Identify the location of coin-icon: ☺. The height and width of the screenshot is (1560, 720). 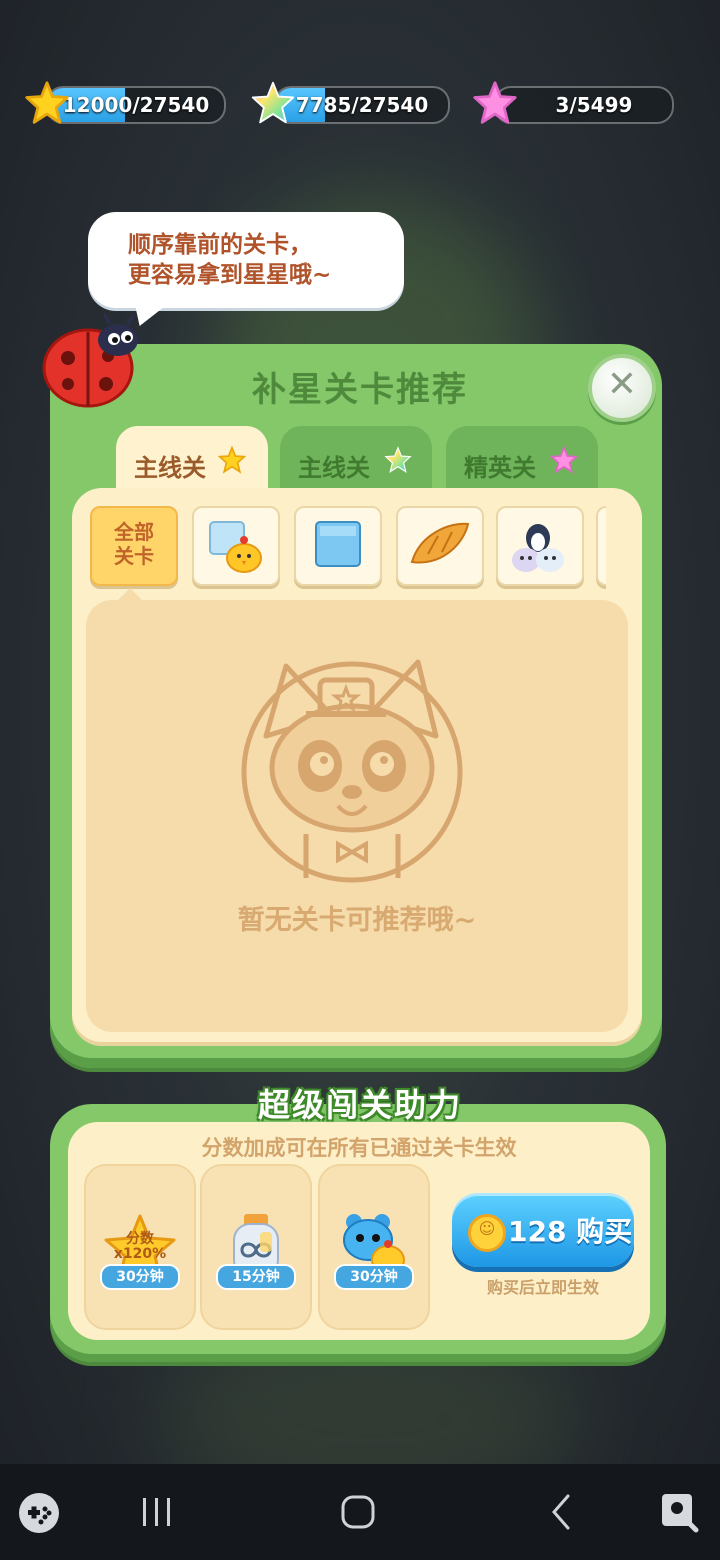
(487, 1233).